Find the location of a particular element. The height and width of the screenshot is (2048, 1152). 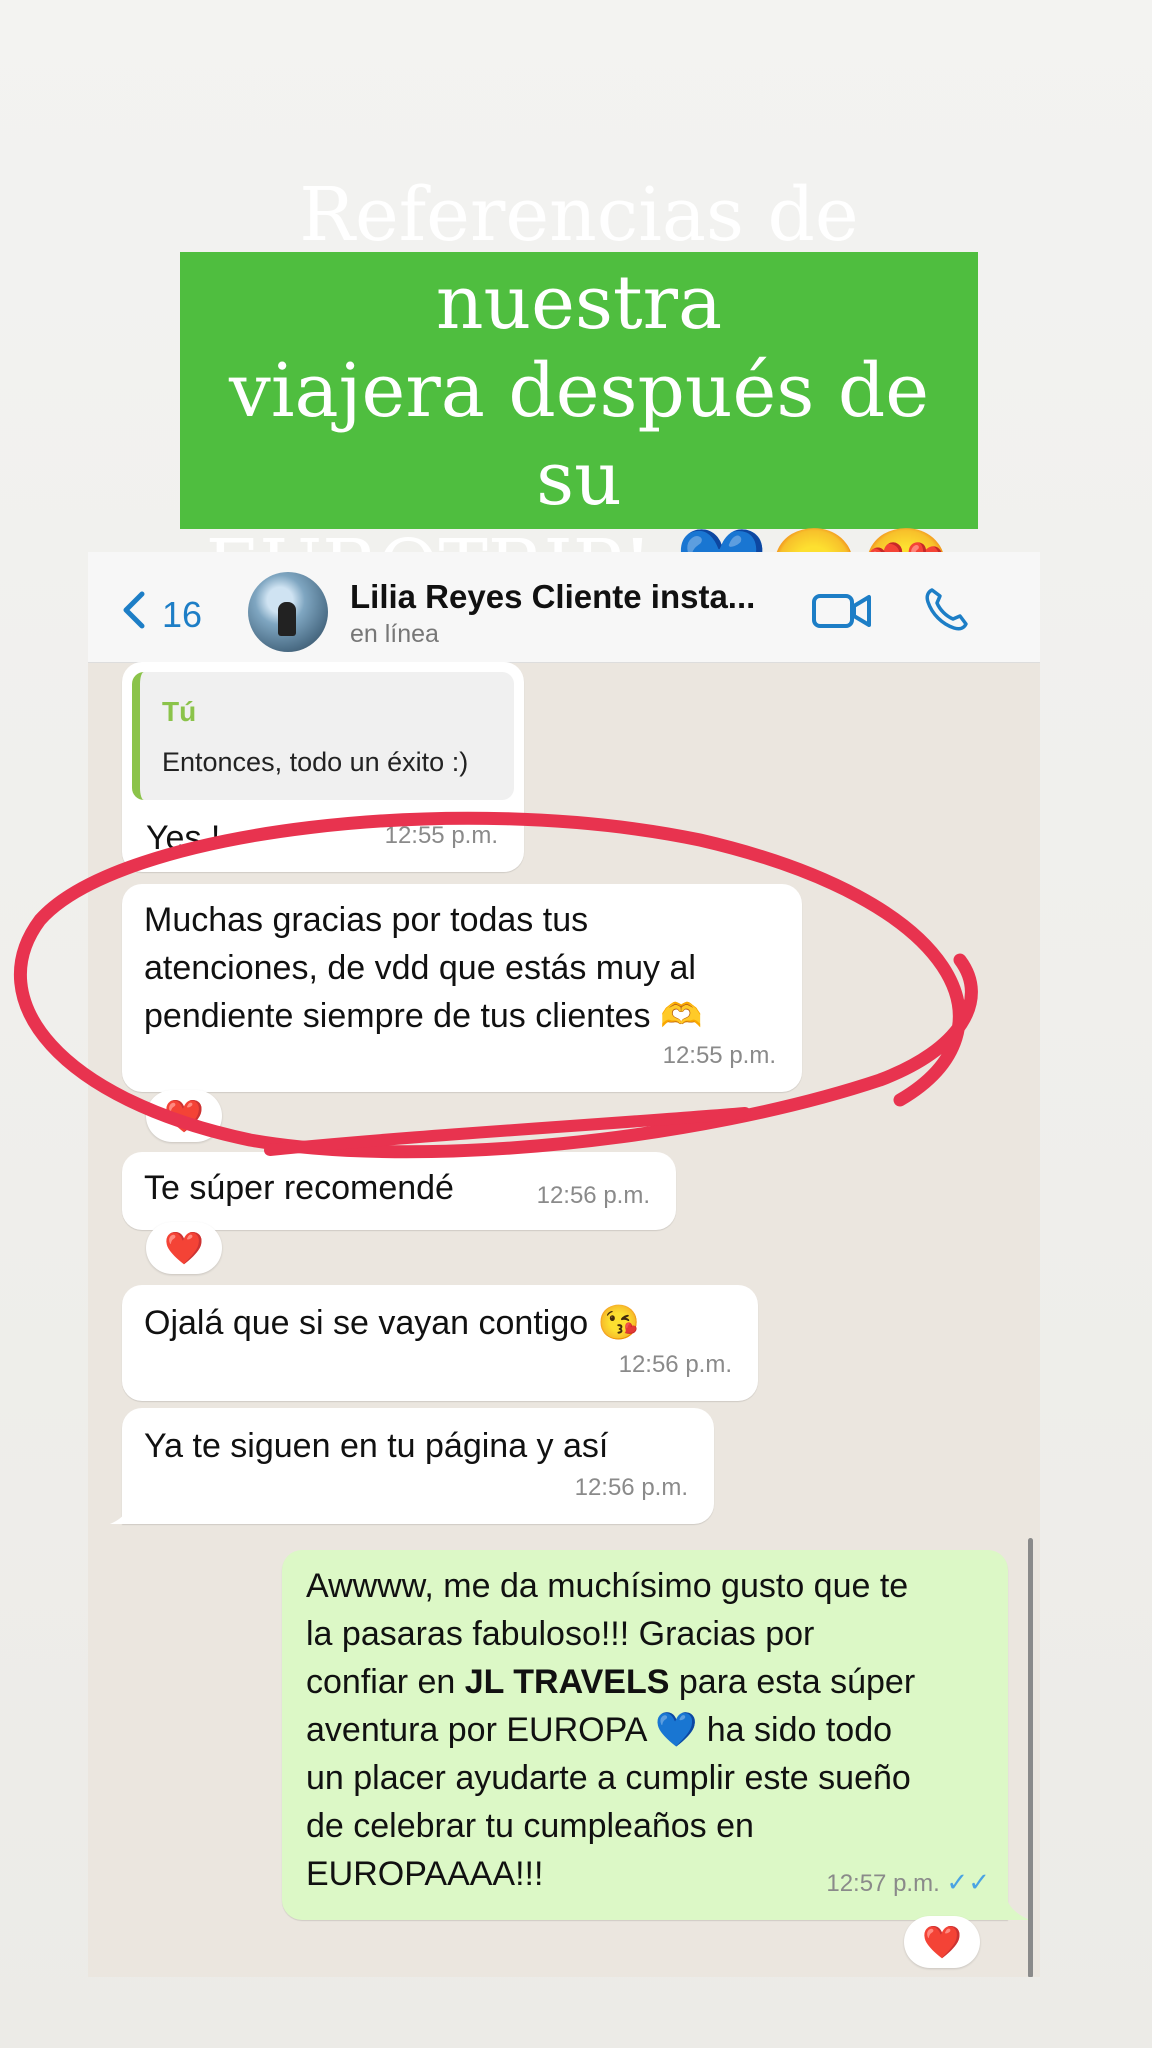

message-bubble-incoming: Te súper recomendé 12:56 p.m. is located at coordinates (399, 1191).